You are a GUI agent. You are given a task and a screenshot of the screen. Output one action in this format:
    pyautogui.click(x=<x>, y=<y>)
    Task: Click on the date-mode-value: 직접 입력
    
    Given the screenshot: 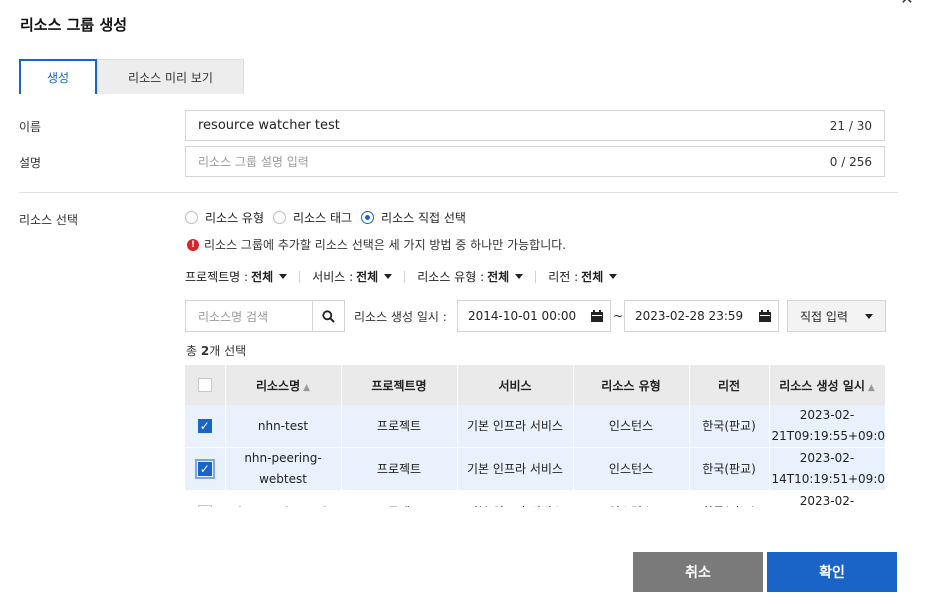 What is the action you would take?
    pyautogui.click(x=824, y=316)
    